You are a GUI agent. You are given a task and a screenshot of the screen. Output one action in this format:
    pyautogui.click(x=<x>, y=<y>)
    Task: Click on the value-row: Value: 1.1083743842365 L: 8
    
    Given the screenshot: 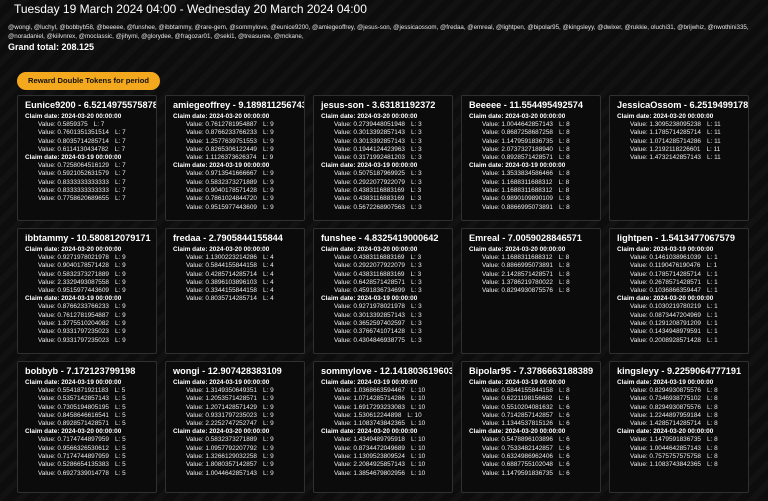 What is the action you would take?
    pyautogui.click(x=680, y=465)
    